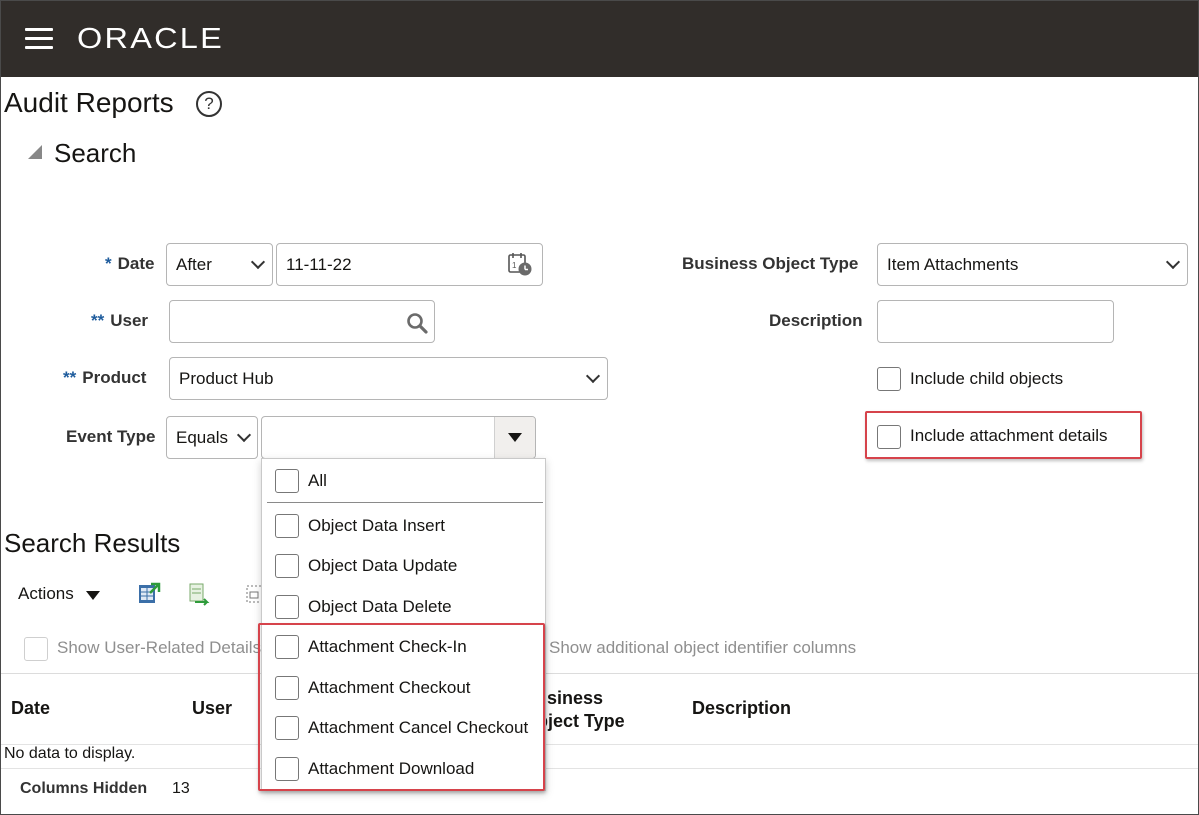 The width and height of the screenshot is (1199, 815). Describe the element at coordinates (194, 264) in the screenshot. I see `date-operator-value: After` at that location.